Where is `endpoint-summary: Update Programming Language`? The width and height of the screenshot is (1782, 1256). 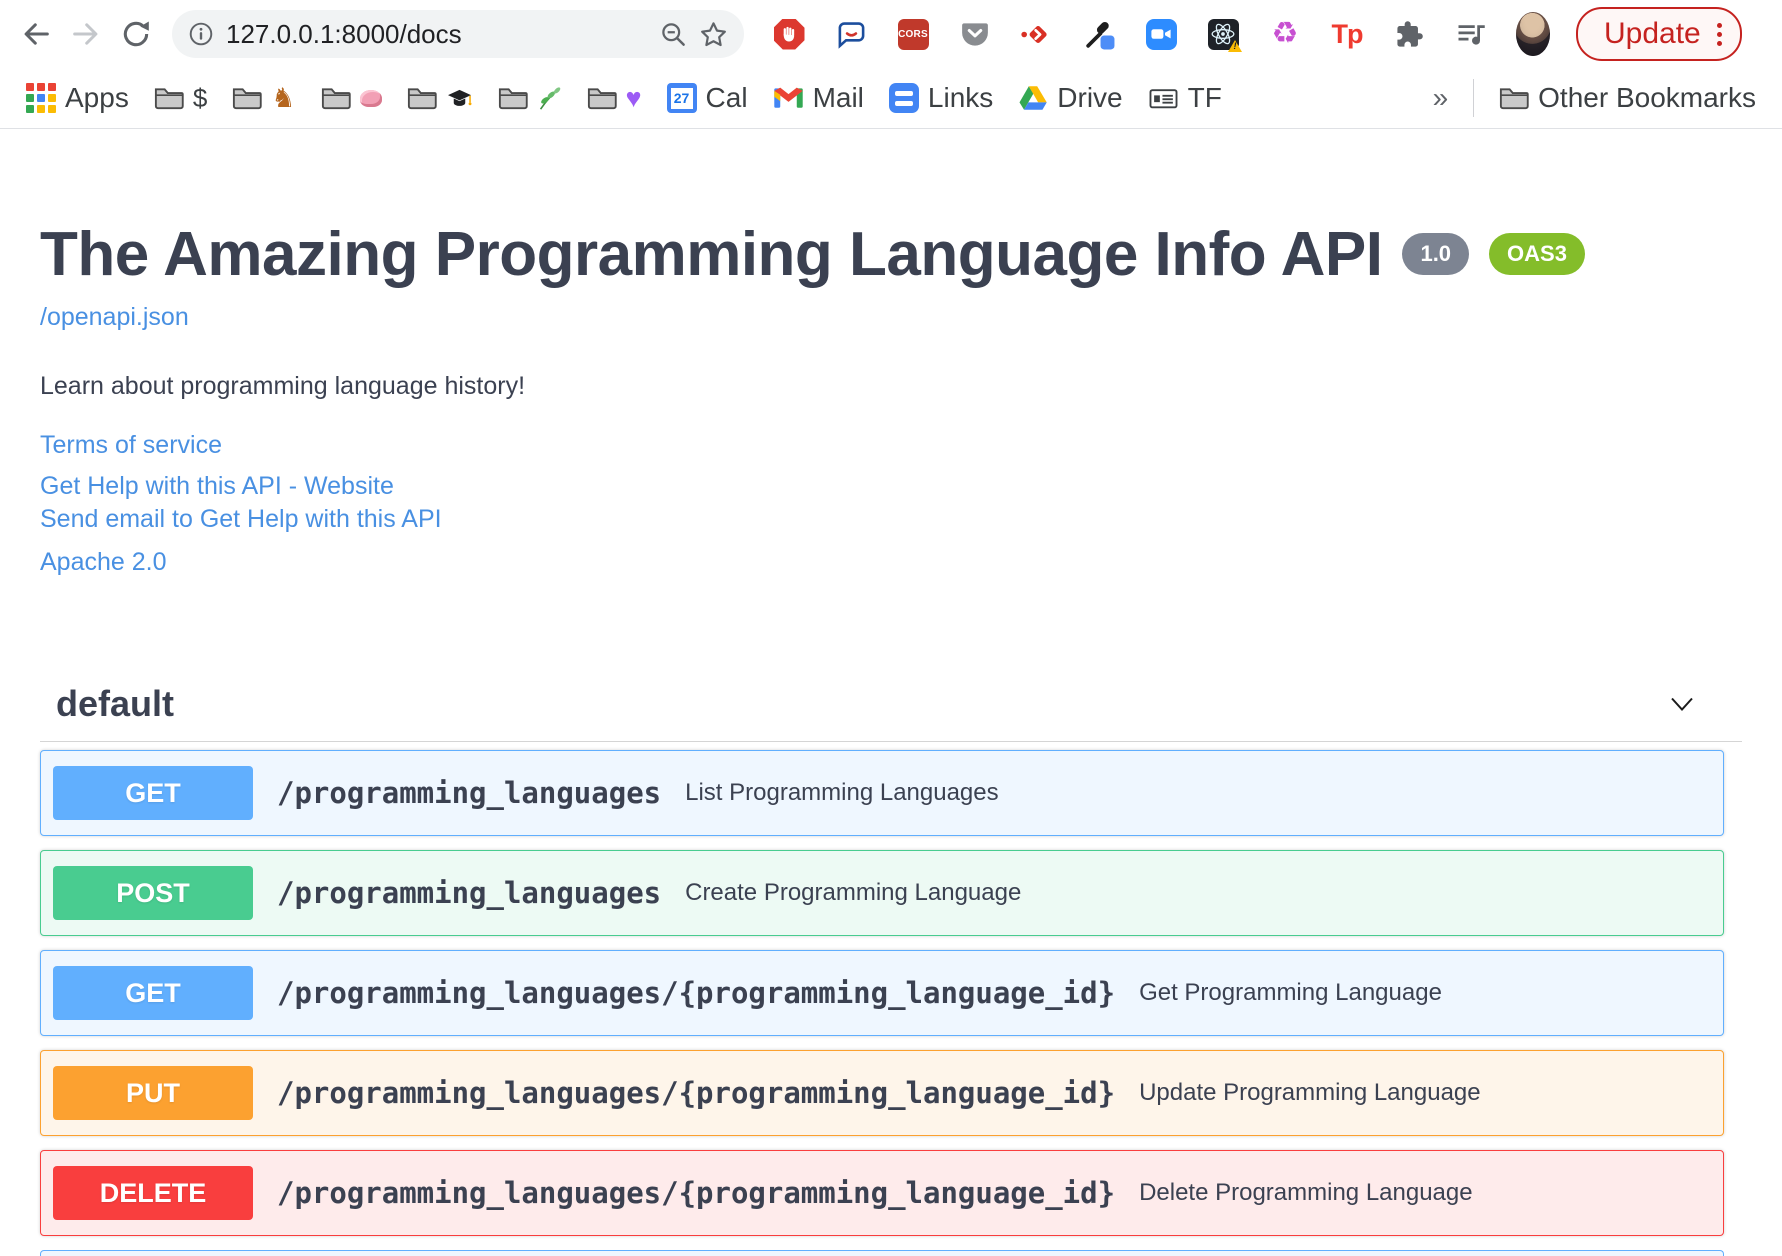 endpoint-summary: Update Programming Language is located at coordinates (1310, 1092).